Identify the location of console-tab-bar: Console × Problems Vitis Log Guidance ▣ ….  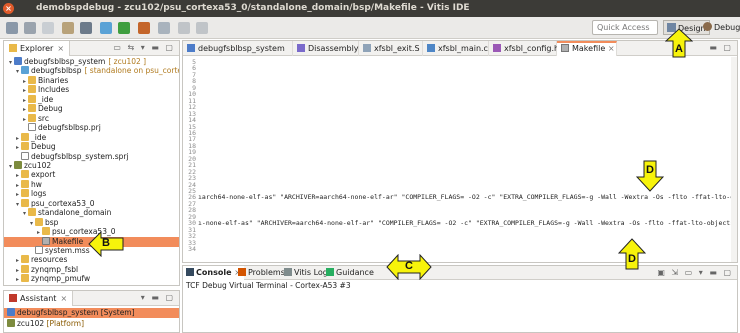
(460, 273).